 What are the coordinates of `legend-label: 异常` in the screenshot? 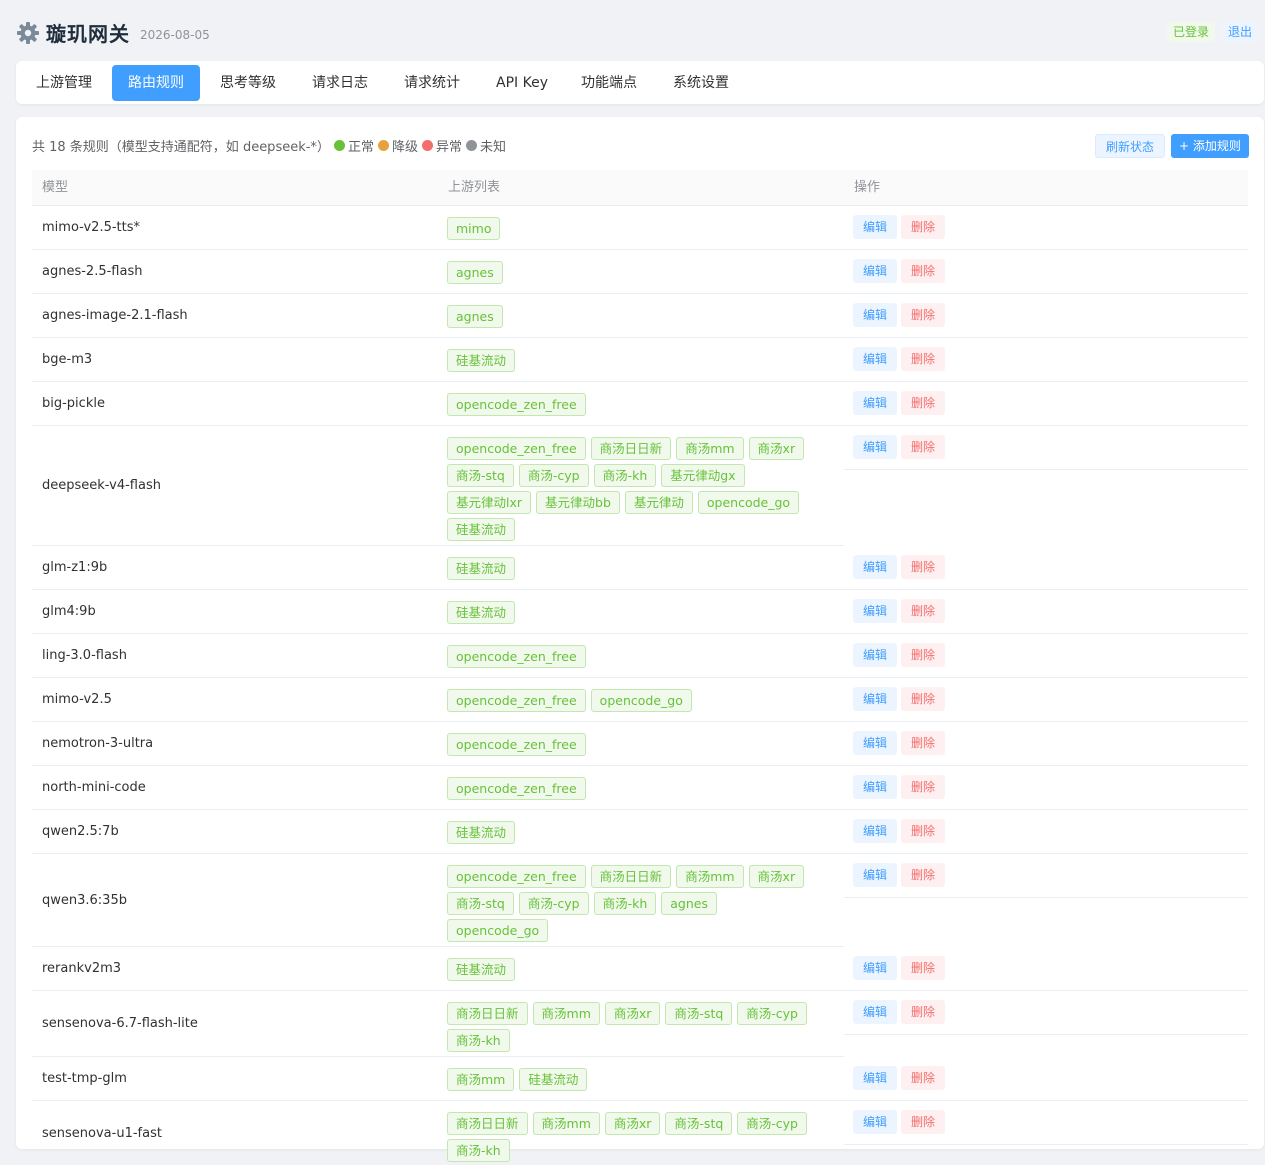 It's located at (448, 147).